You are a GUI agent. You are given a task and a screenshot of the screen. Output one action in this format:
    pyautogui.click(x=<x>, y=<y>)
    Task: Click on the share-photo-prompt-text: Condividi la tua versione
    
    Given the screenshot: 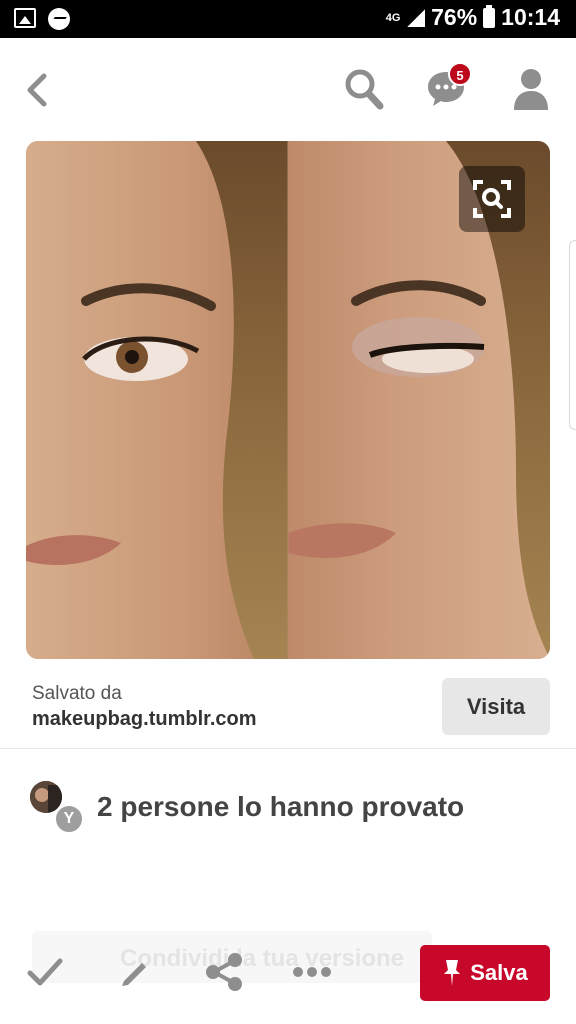 What is the action you would take?
    pyautogui.click(x=262, y=958)
    